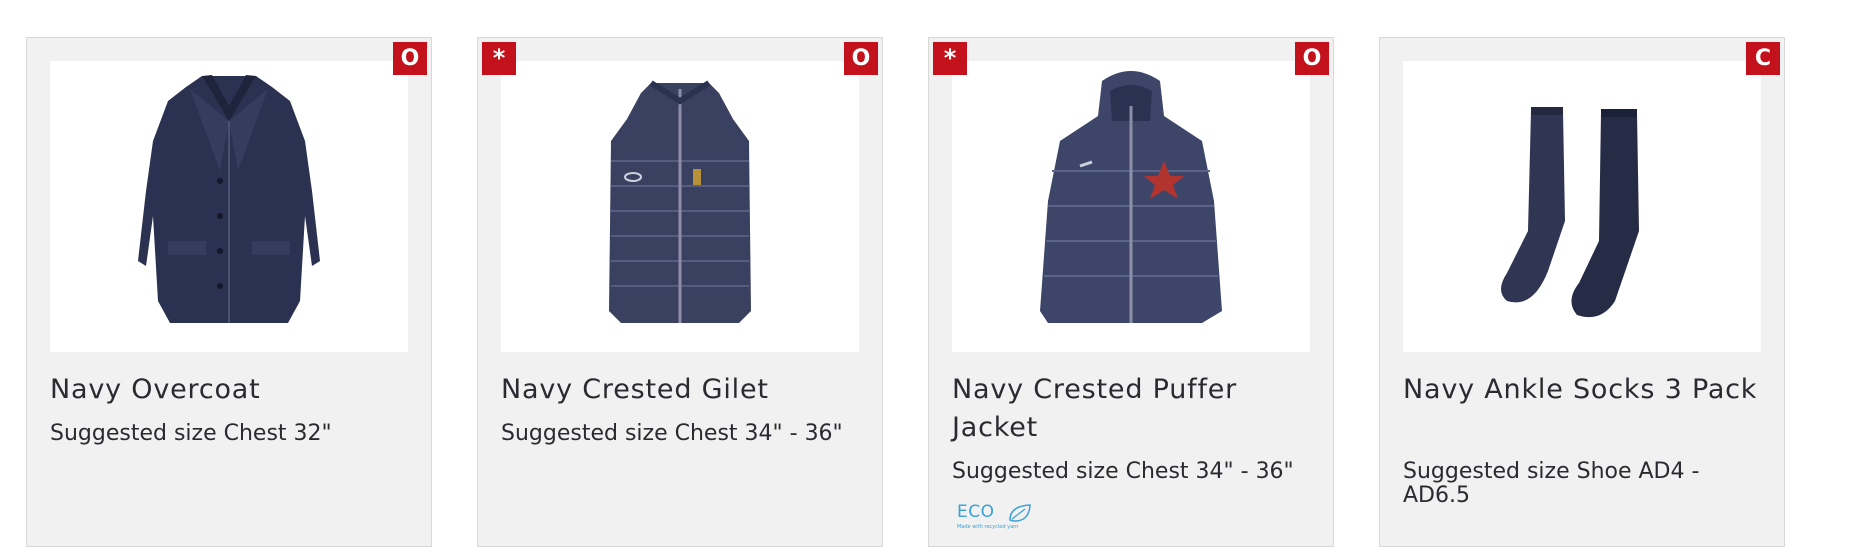 The image size is (1862, 547). What do you see at coordinates (191, 433) in the screenshot?
I see `product-size: Suggested size Chest 32"` at bounding box center [191, 433].